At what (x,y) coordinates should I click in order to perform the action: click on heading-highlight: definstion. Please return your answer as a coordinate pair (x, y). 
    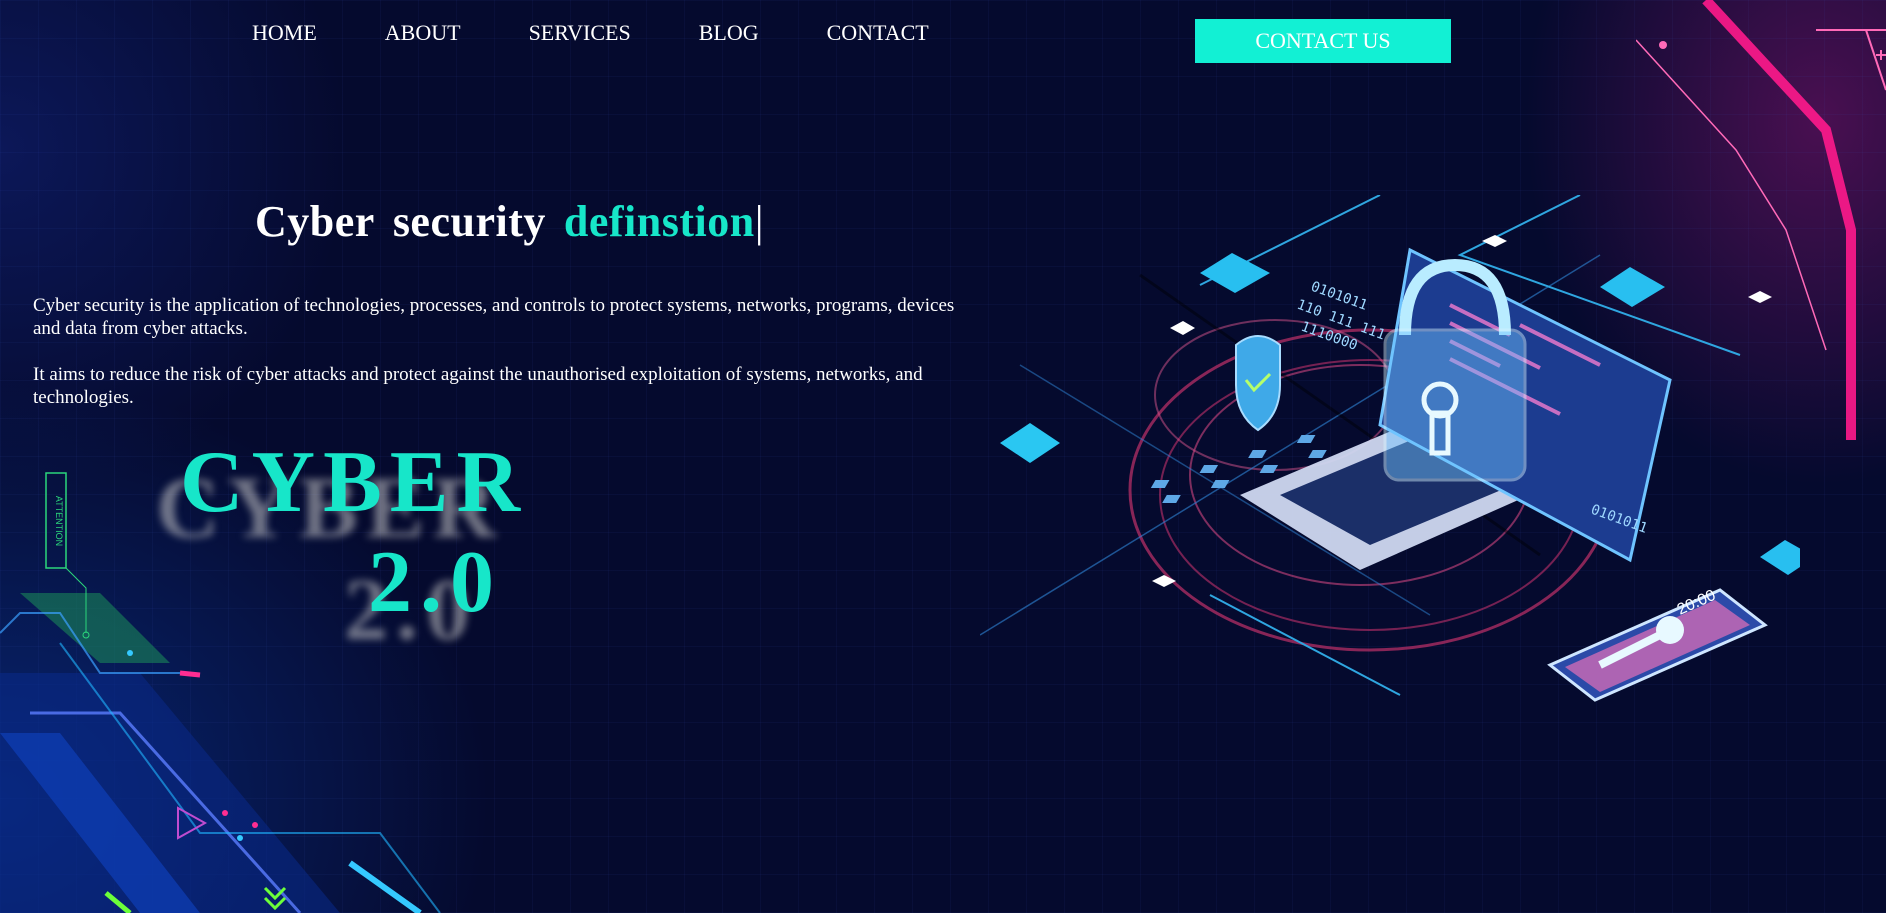
    Looking at the image, I should click on (659, 221).